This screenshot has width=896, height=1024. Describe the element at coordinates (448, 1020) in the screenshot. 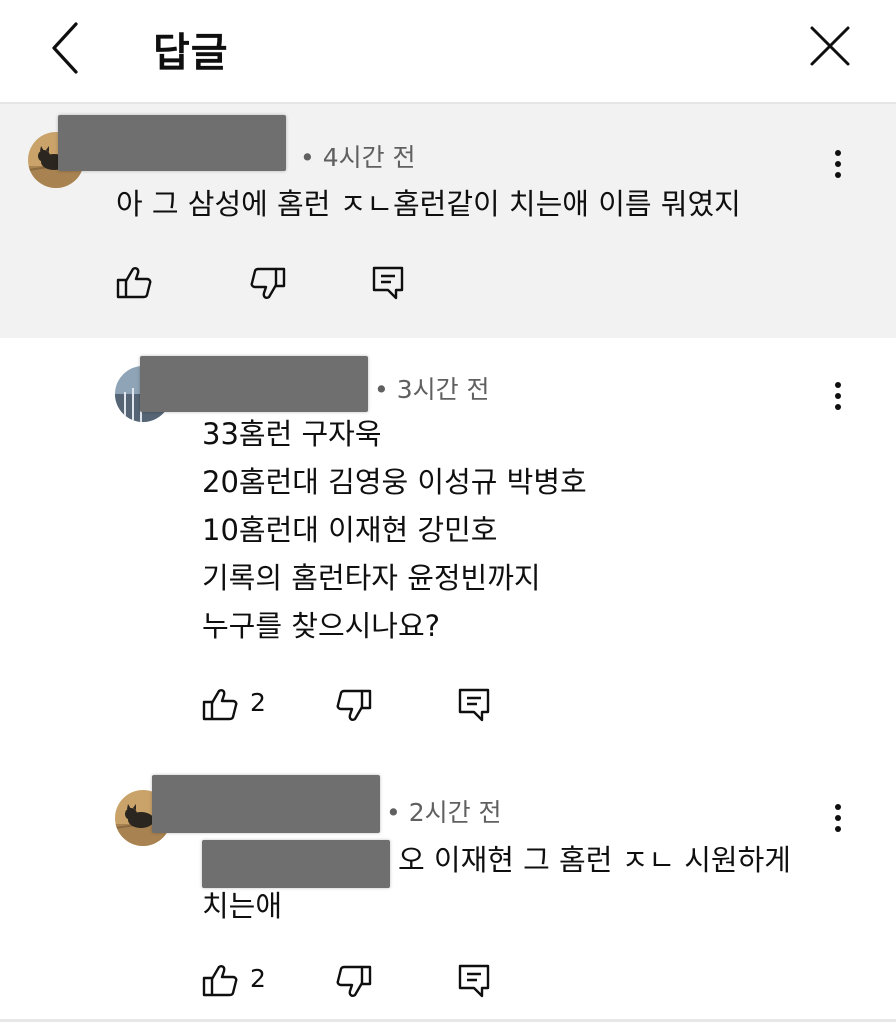

I see `divider` at that location.